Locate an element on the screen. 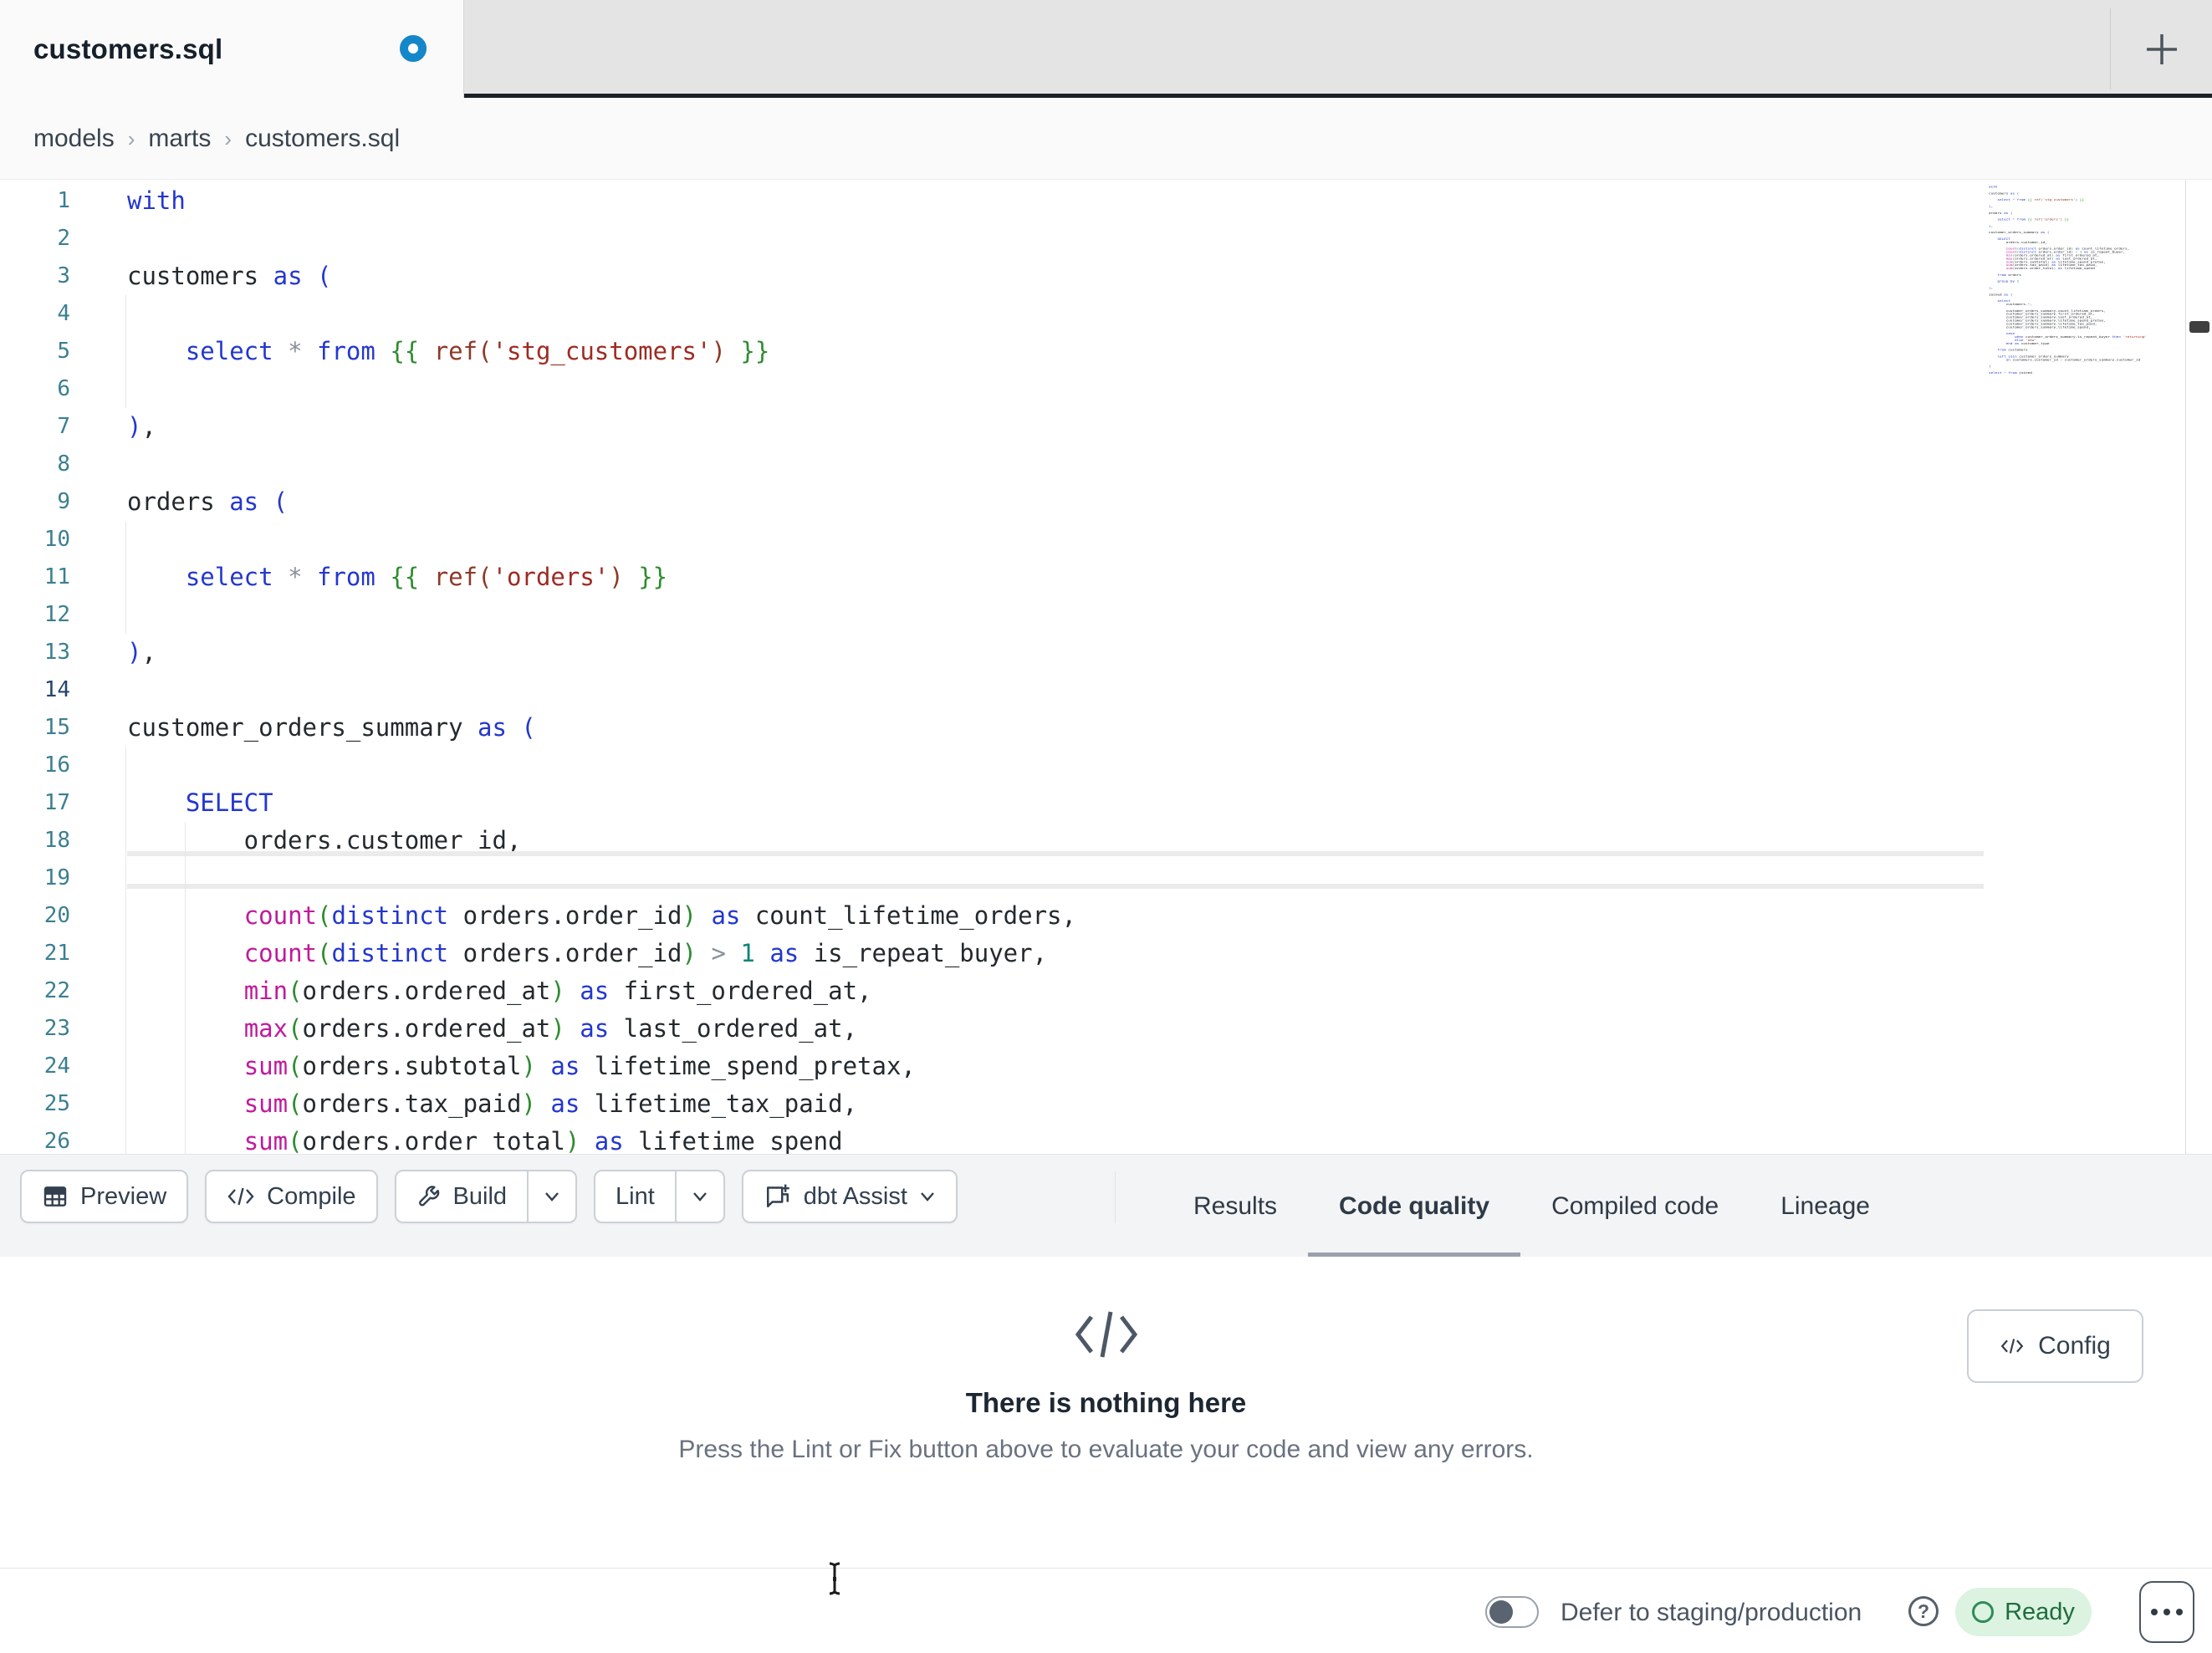 The width and height of the screenshot is (2212, 1653). editor-scrollbar-track is located at coordinates (2185, 667).